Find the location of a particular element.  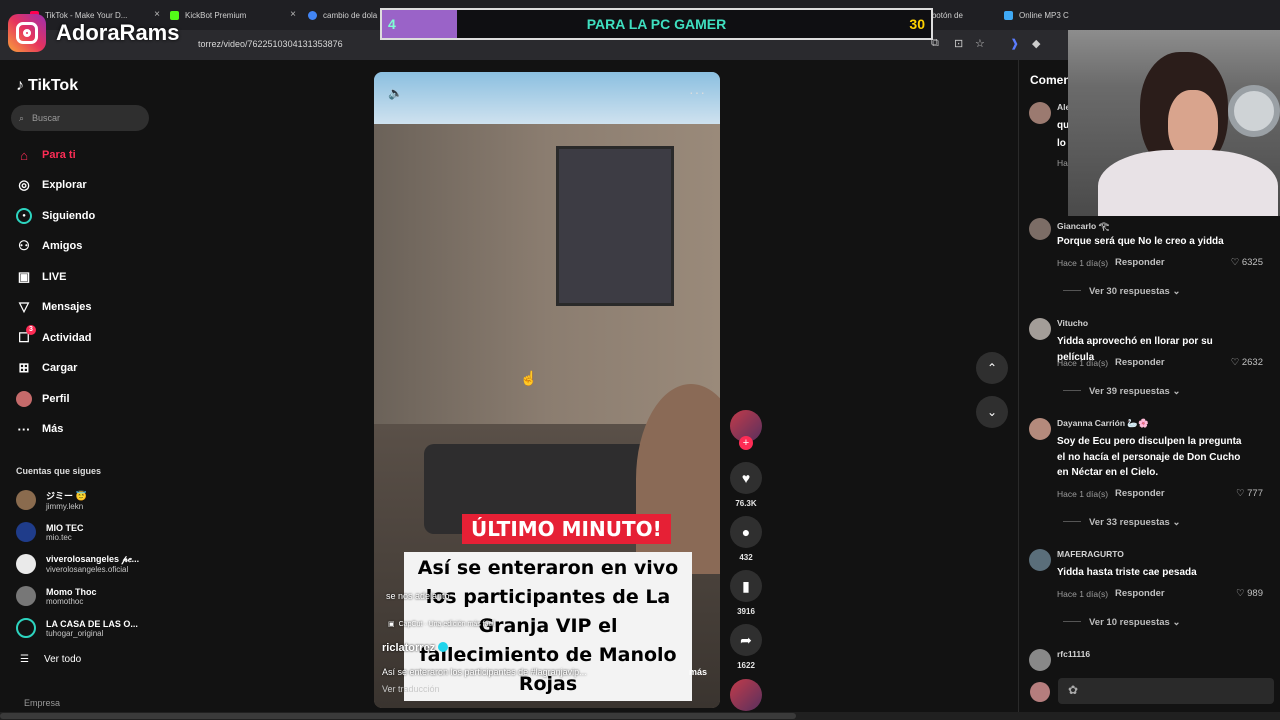

share-button: ➦ 1622 is located at coordinates (746, 647).